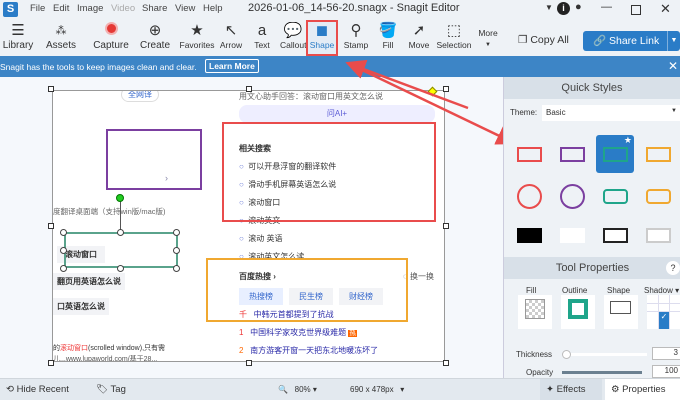 Image resolution: width=680 pixels, height=400 pixels. Describe the element at coordinates (262, 36) in the screenshot. I see `tool-text: a Text` at that location.